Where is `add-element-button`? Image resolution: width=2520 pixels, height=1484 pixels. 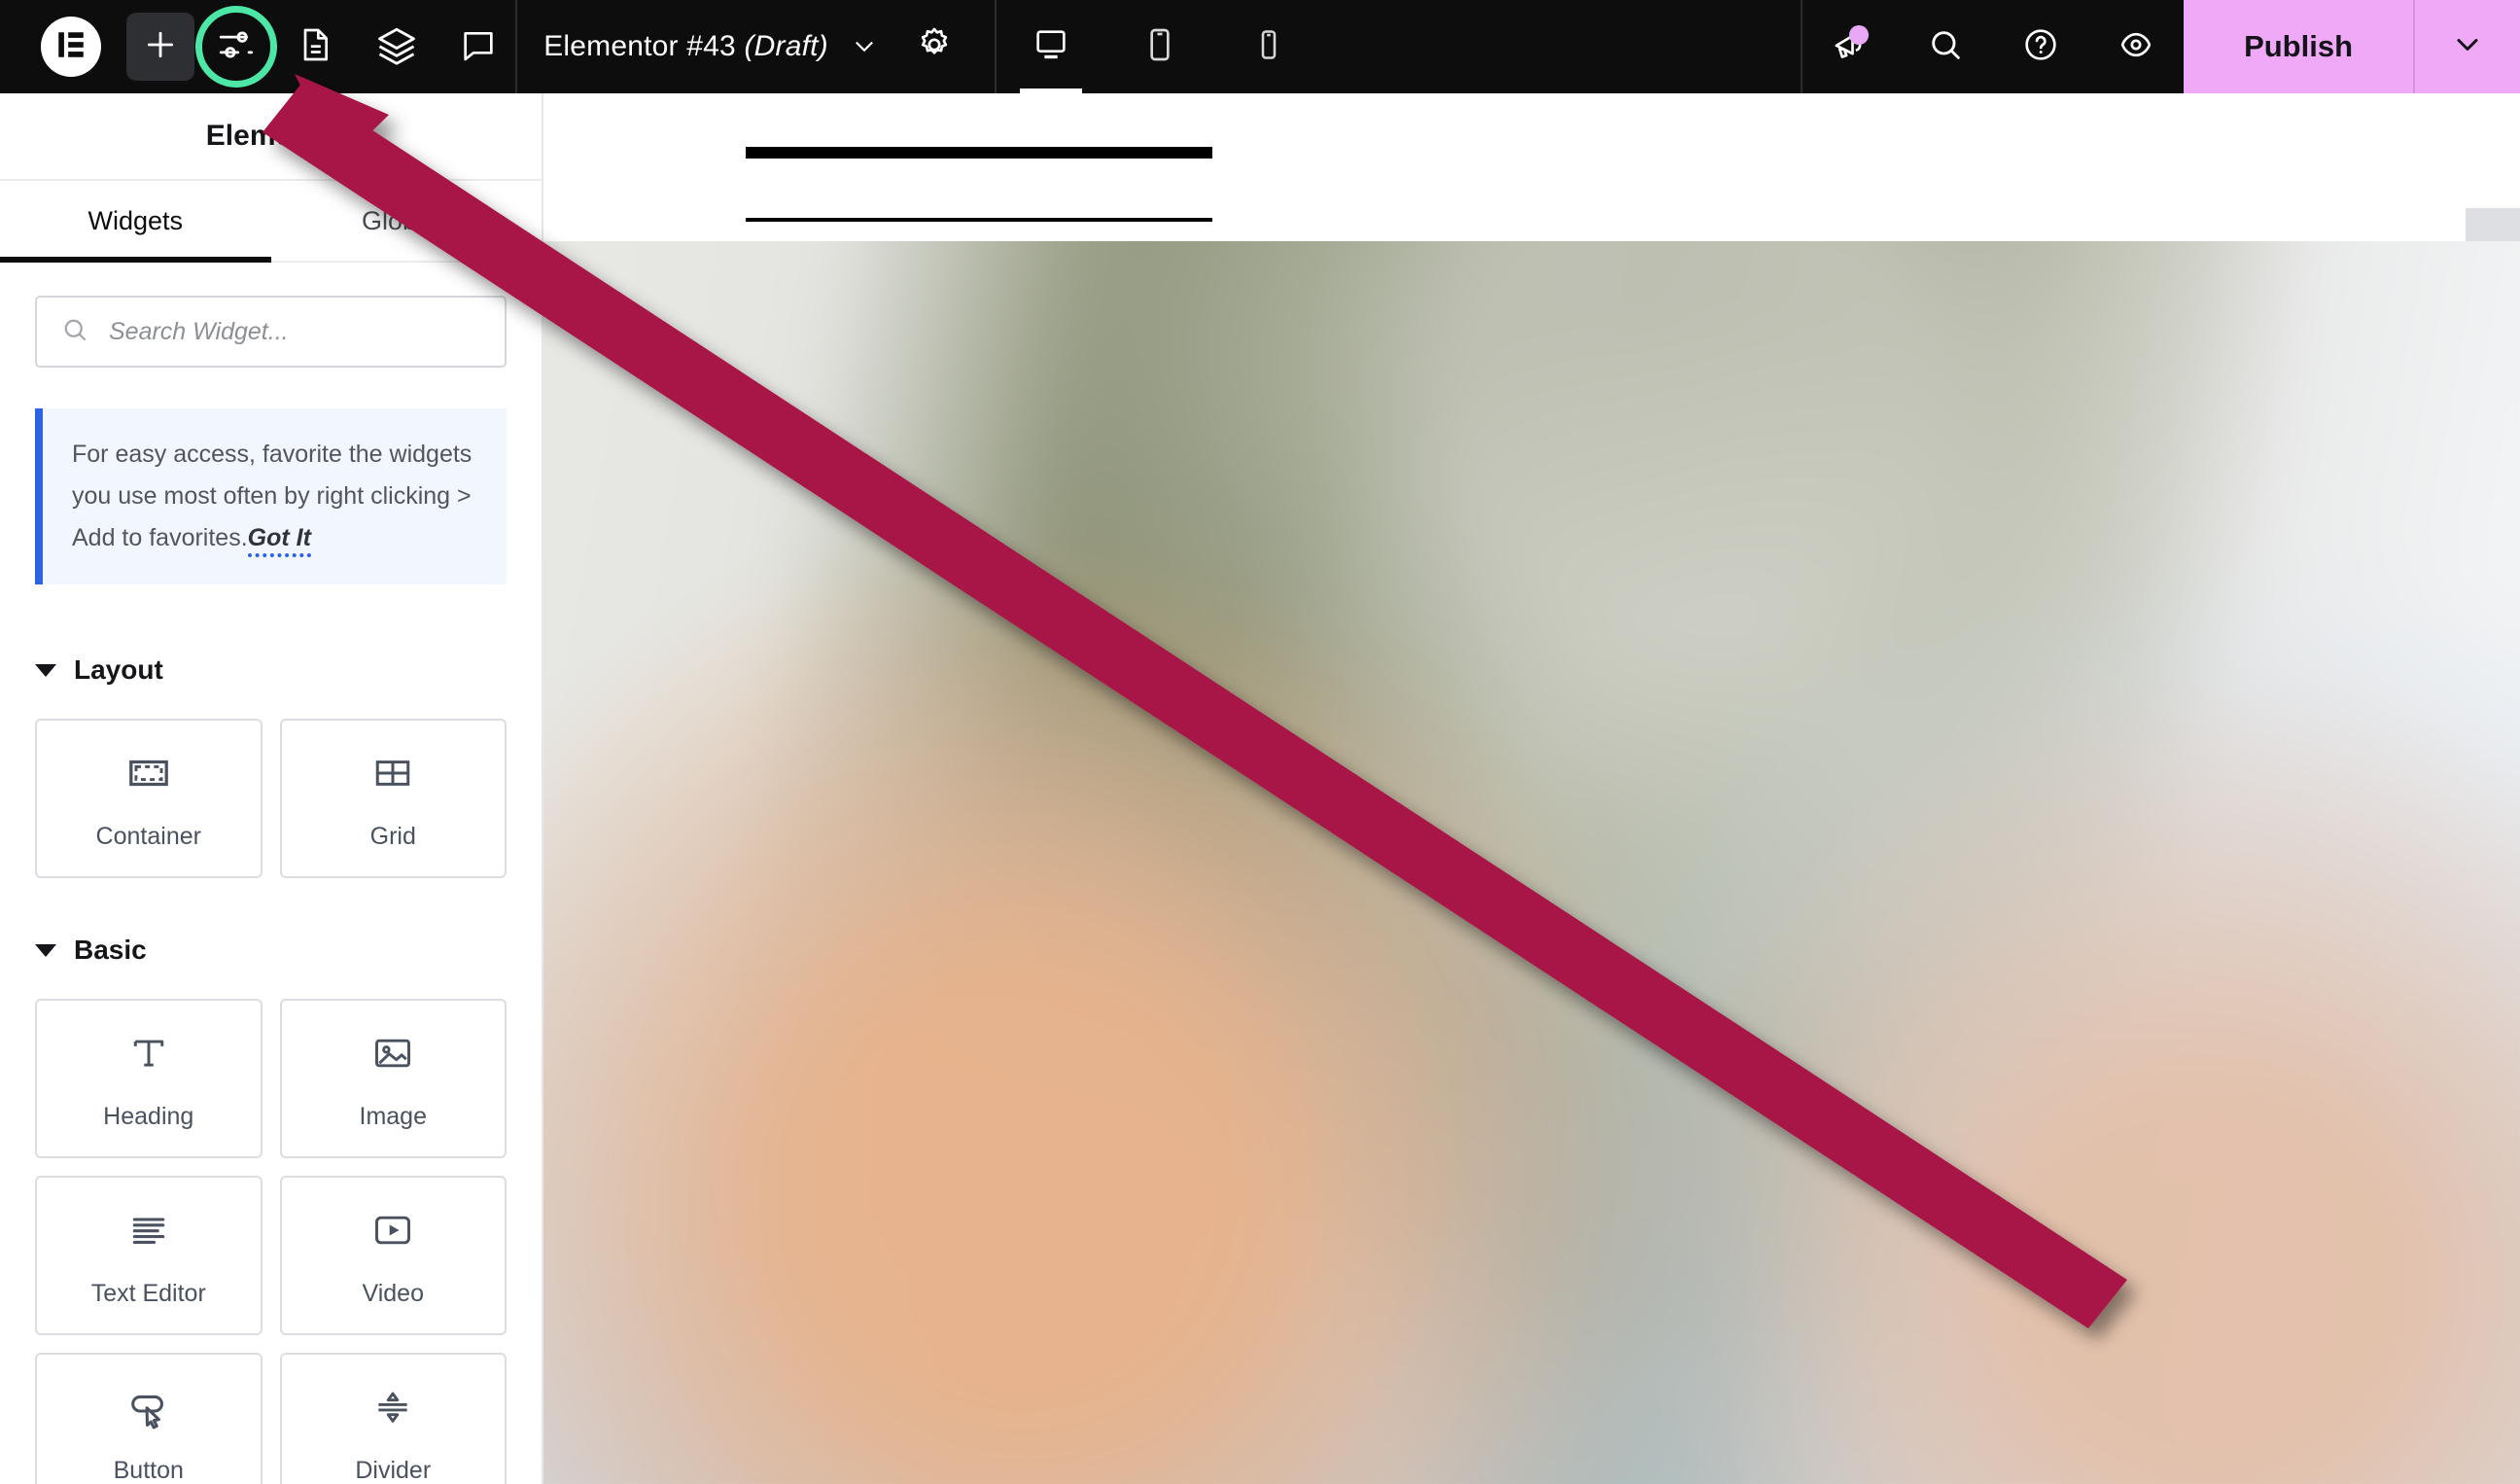
add-element-button is located at coordinates (160, 47).